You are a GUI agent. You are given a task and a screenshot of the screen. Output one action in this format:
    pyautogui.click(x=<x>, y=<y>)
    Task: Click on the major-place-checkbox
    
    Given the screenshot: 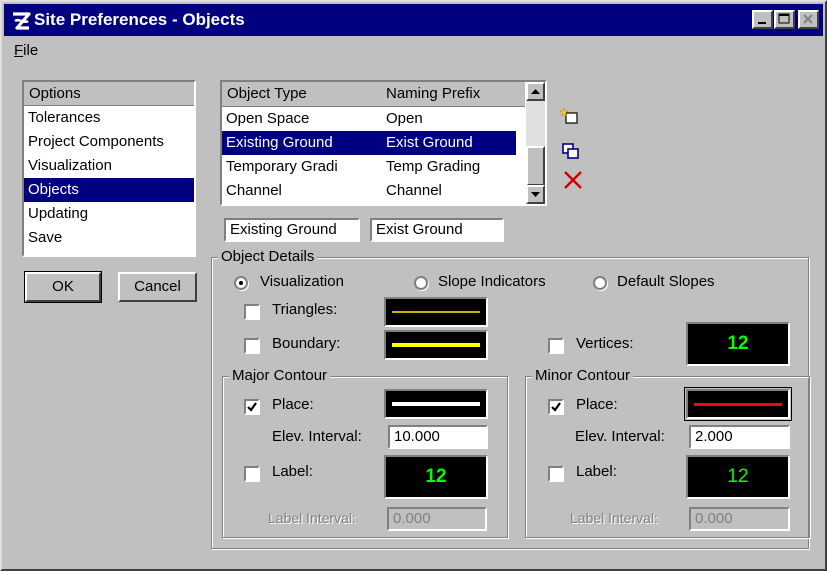 What is the action you would take?
    pyautogui.click(x=252, y=407)
    